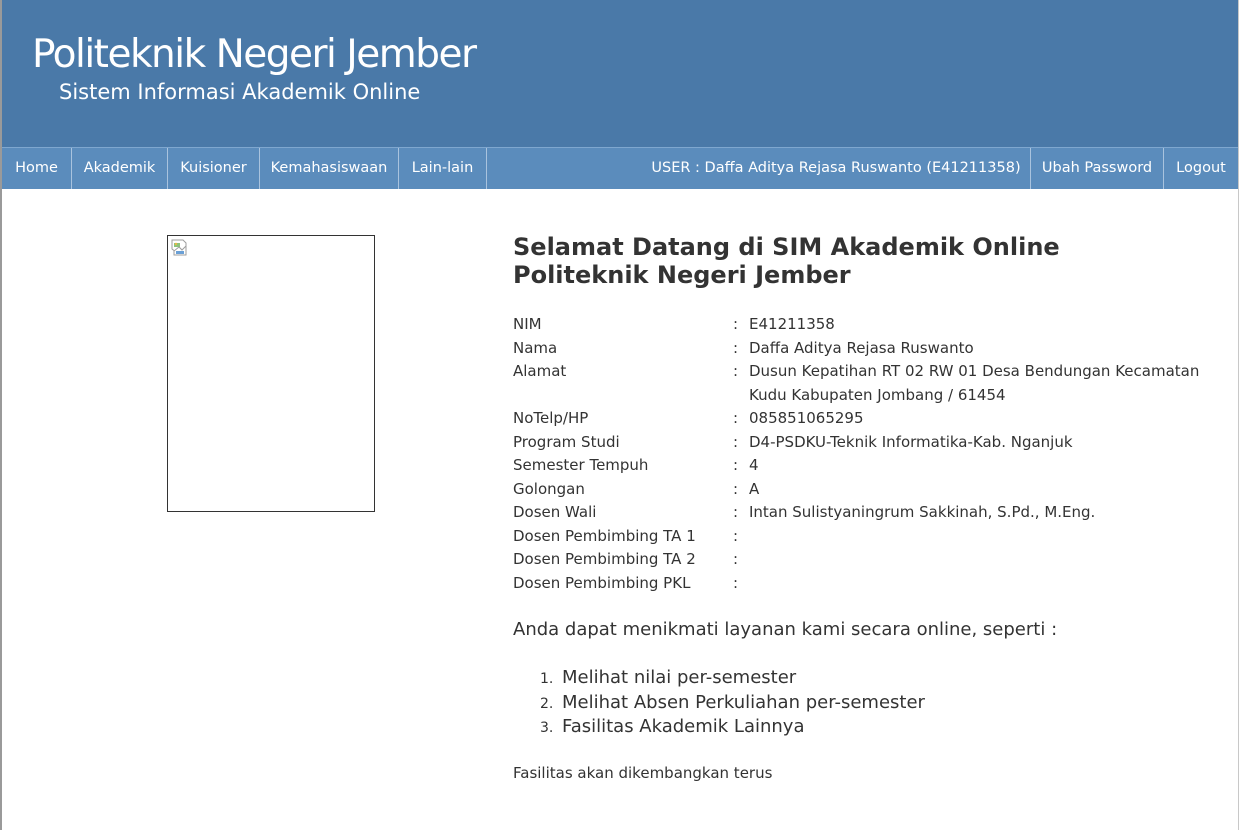 The height and width of the screenshot is (830, 1239). I want to click on logout-link: Logout, so click(1201, 168).